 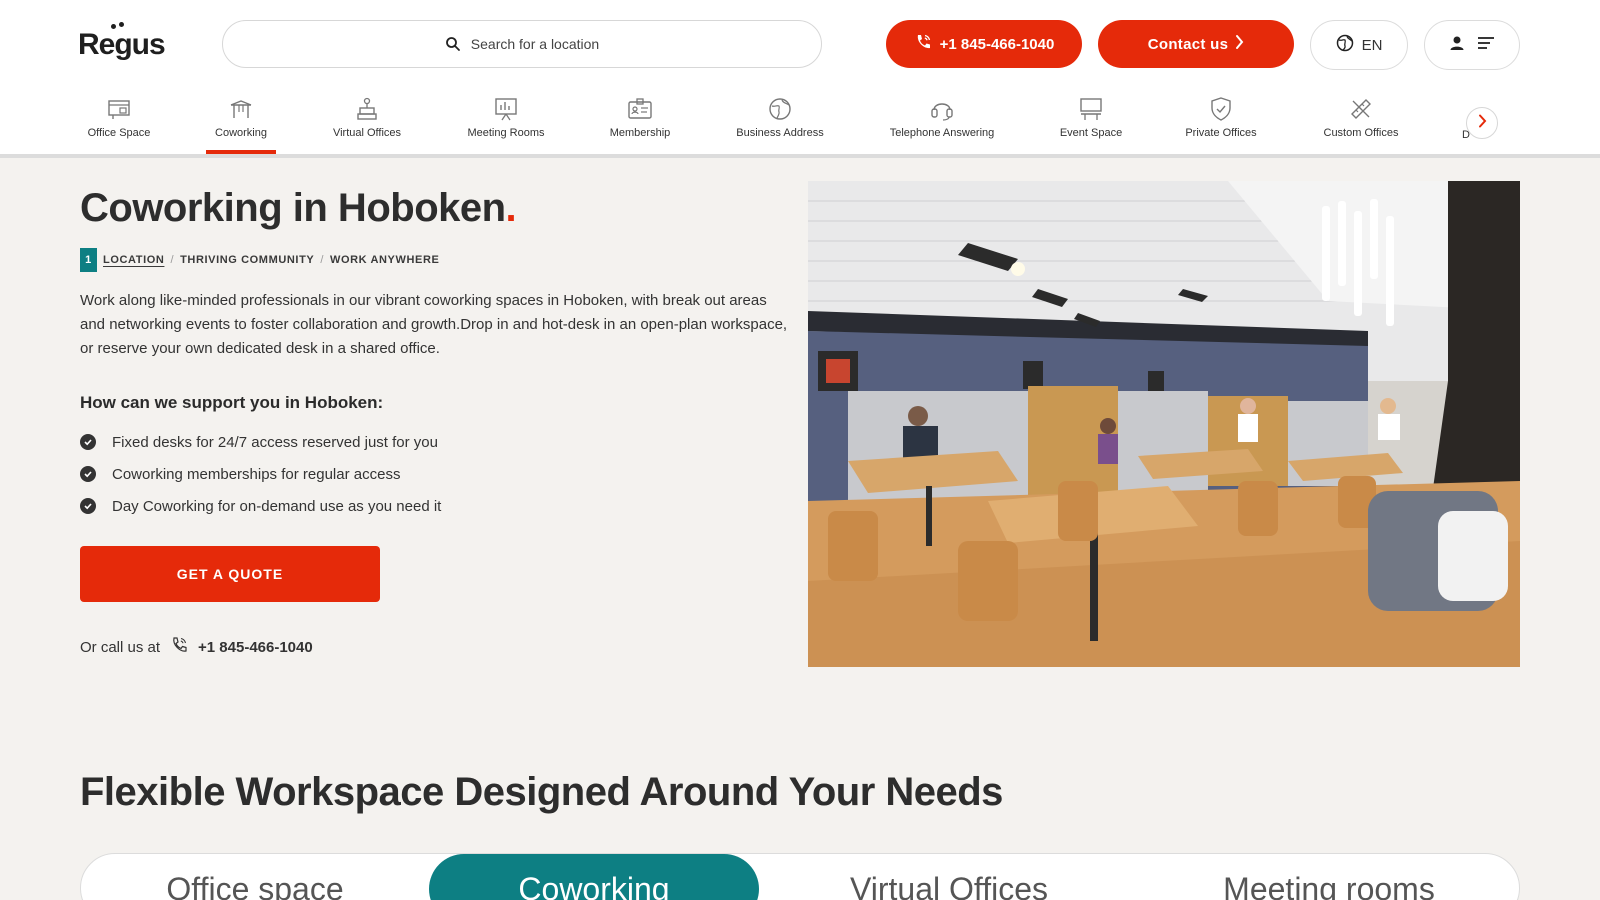 What do you see at coordinates (367, 123) in the screenshot?
I see `nav-item-virtual-offices: Virtual Offices` at bounding box center [367, 123].